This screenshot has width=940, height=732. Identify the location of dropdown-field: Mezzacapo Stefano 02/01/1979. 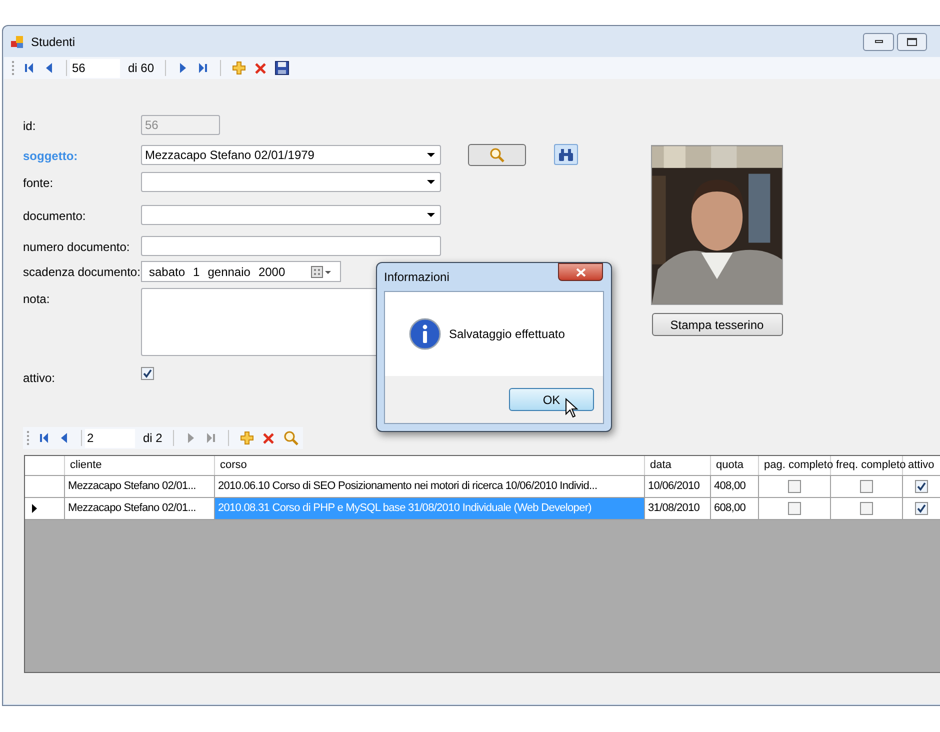
(291, 155).